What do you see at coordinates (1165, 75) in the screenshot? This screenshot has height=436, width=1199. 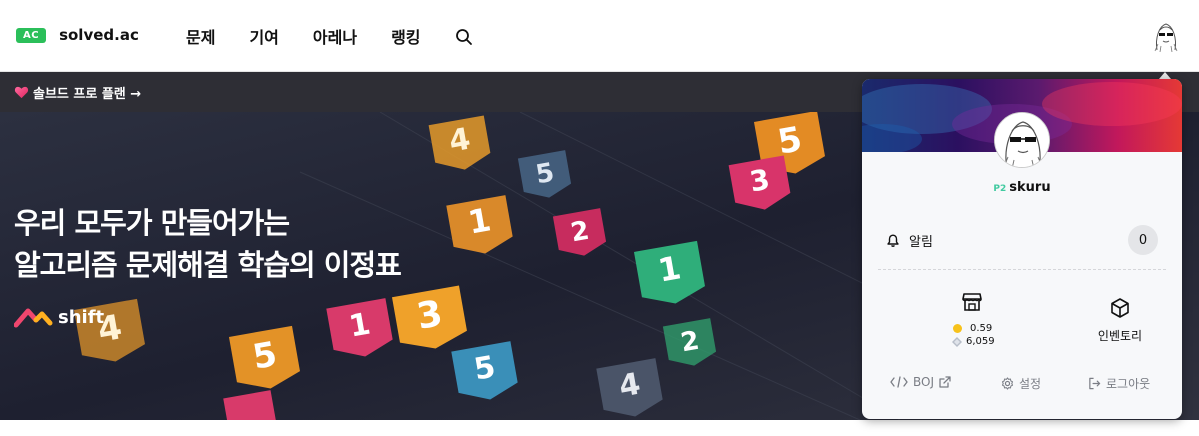 I see `dropdown-caret` at bounding box center [1165, 75].